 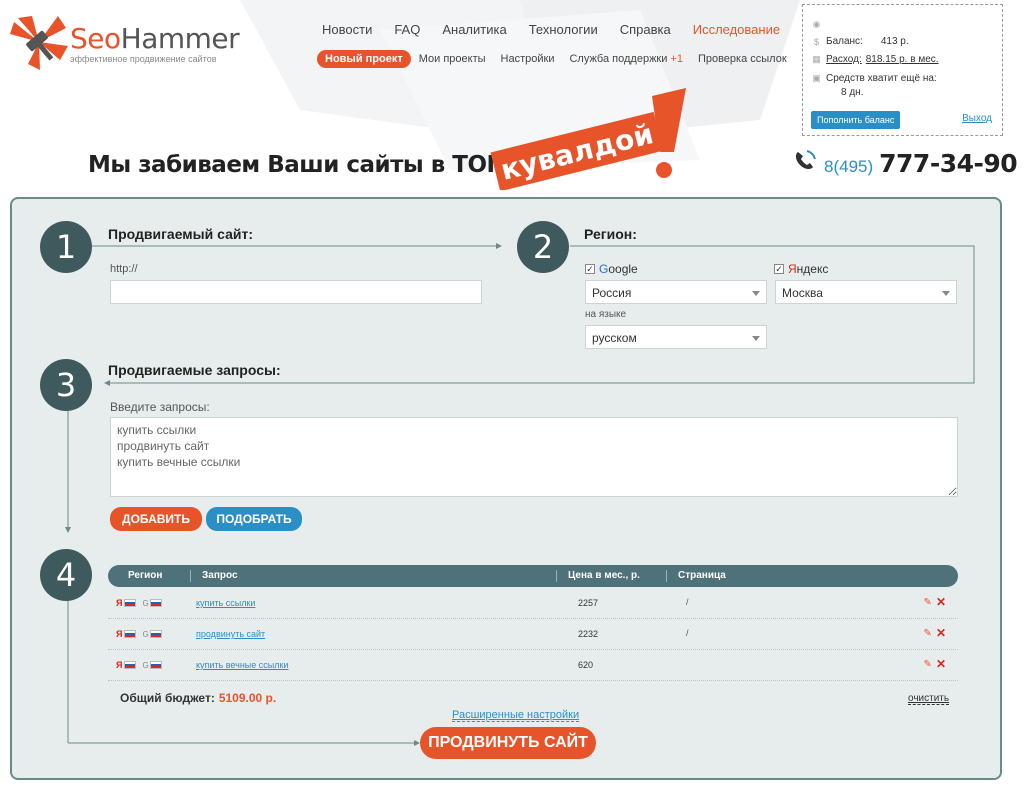 What do you see at coordinates (194, 370) in the screenshot?
I see `step-3-title: Продвигаемые запросы:` at bounding box center [194, 370].